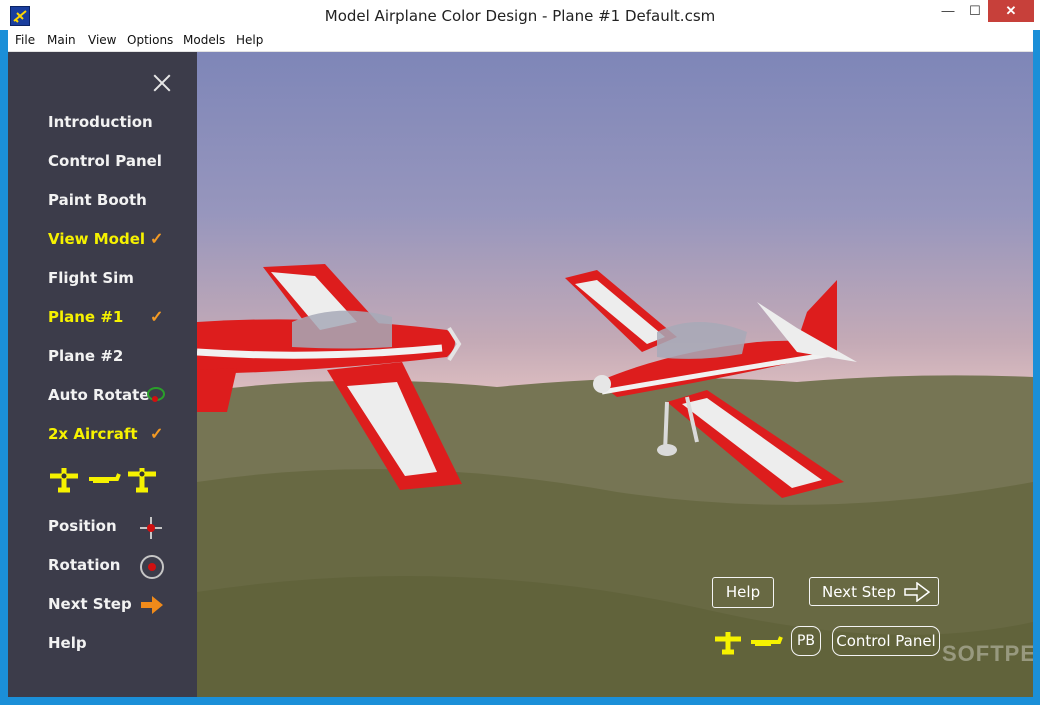  Describe the element at coordinates (90, 604) in the screenshot. I see `sidebar-item-next-step: Next Step` at that location.